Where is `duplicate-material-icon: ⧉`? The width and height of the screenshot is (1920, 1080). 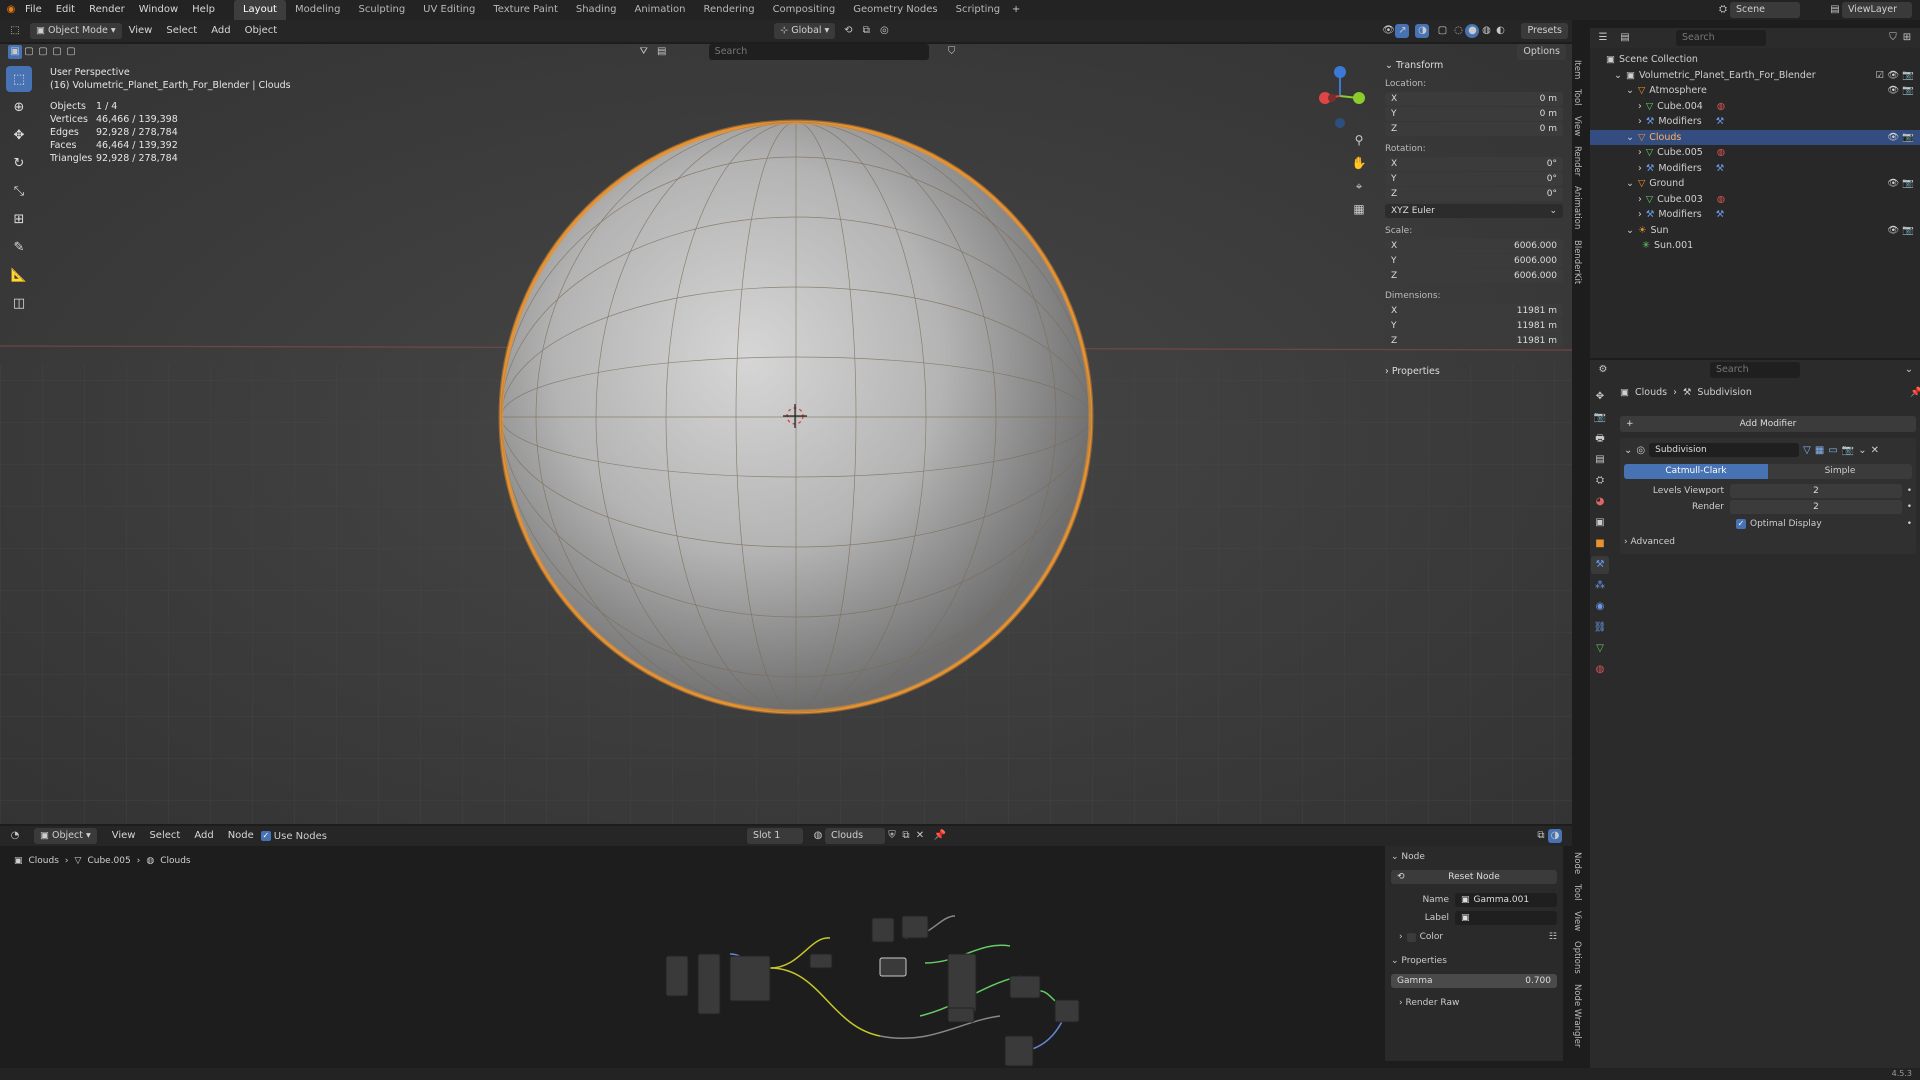
duplicate-material-icon: ⧉ is located at coordinates (906, 836).